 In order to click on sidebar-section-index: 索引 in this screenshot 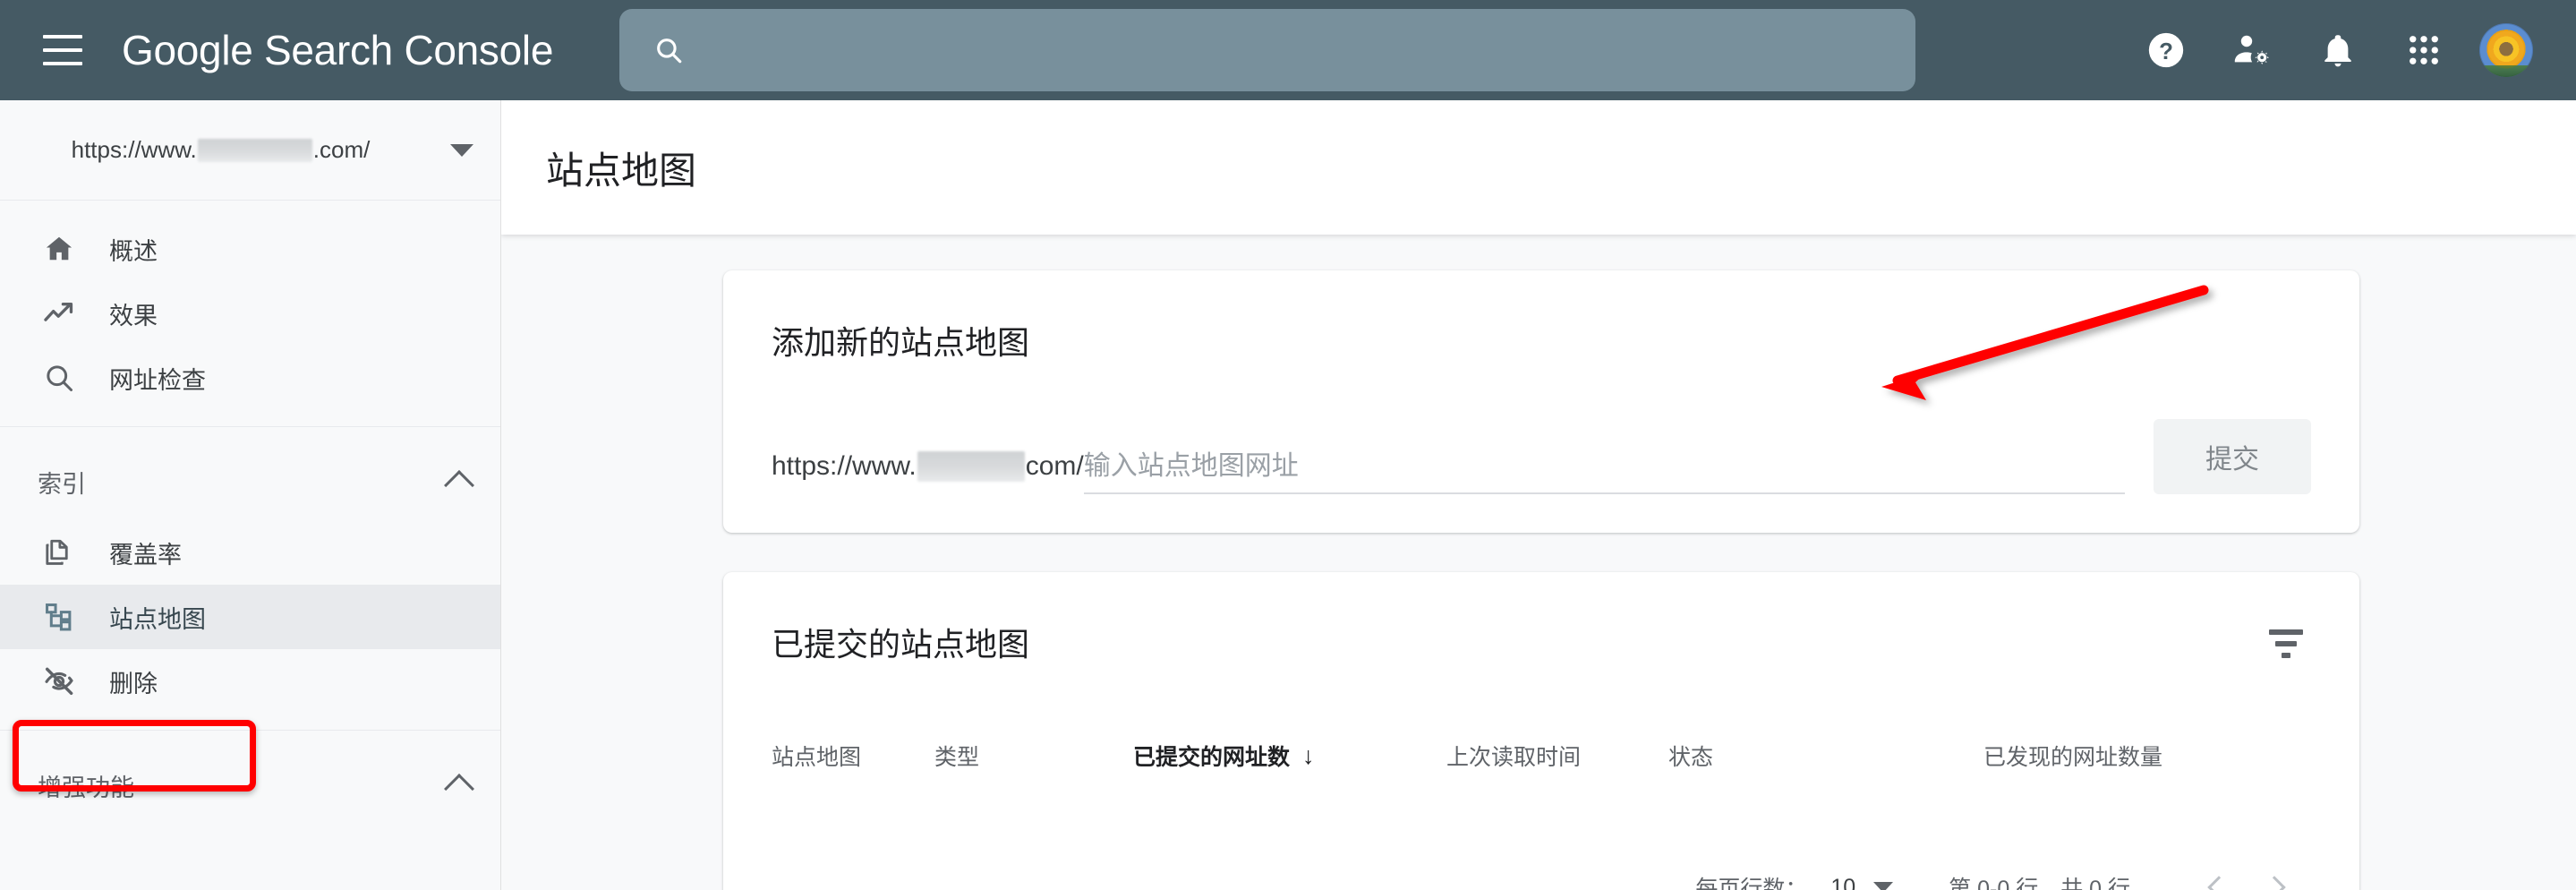, I will do `click(250, 481)`.